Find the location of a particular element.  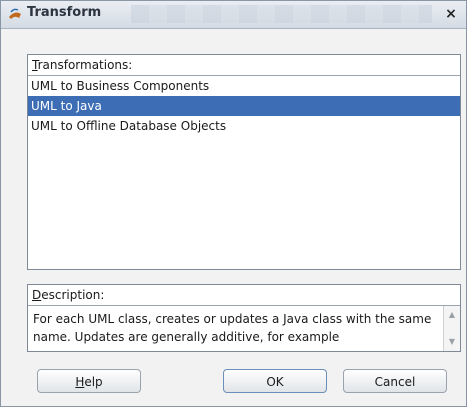

ok-button: OK is located at coordinates (275, 381).